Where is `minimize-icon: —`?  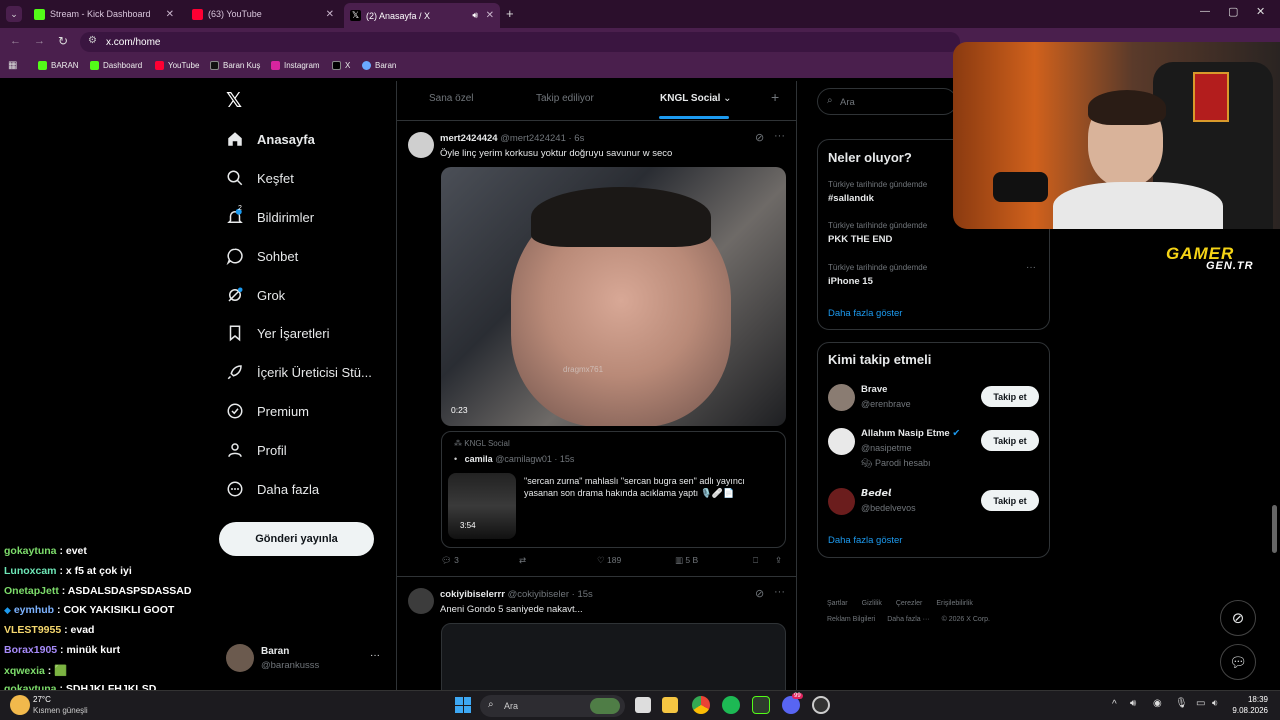
minimize-icon: — is located at coordinates (1205, 11).